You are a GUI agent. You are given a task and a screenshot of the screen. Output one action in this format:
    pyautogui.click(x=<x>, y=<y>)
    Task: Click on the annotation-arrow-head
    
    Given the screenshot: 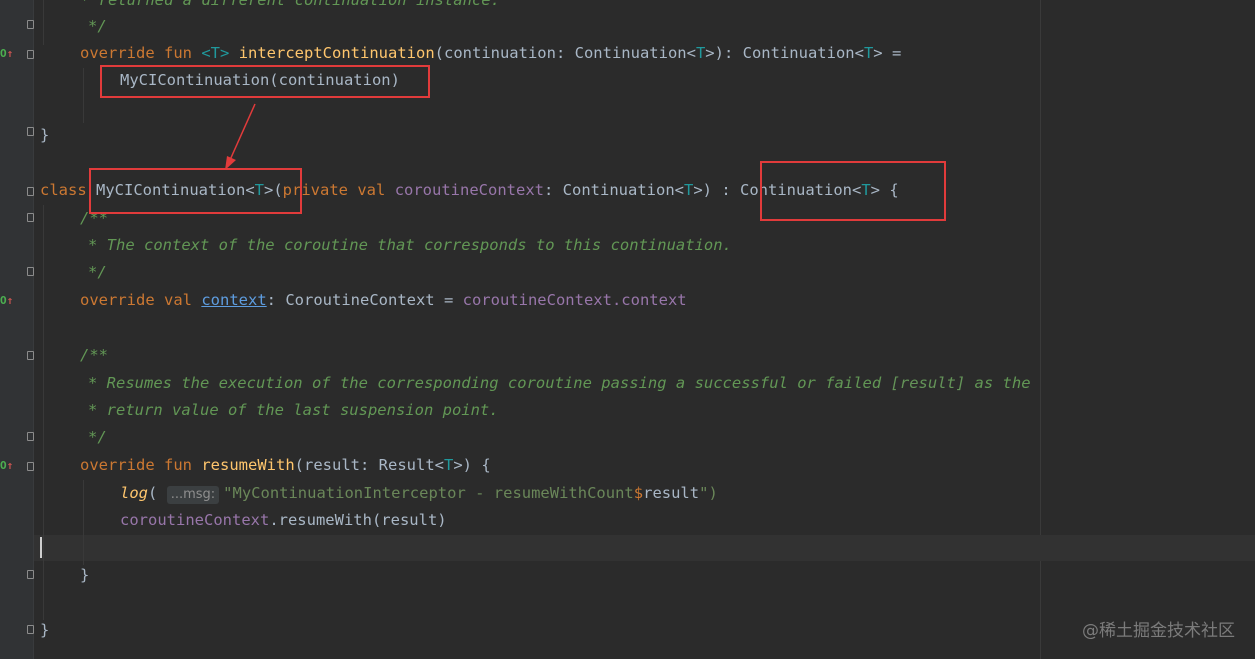 What is the action you would take?
    pyautogui.click(x=230, y=163)
    